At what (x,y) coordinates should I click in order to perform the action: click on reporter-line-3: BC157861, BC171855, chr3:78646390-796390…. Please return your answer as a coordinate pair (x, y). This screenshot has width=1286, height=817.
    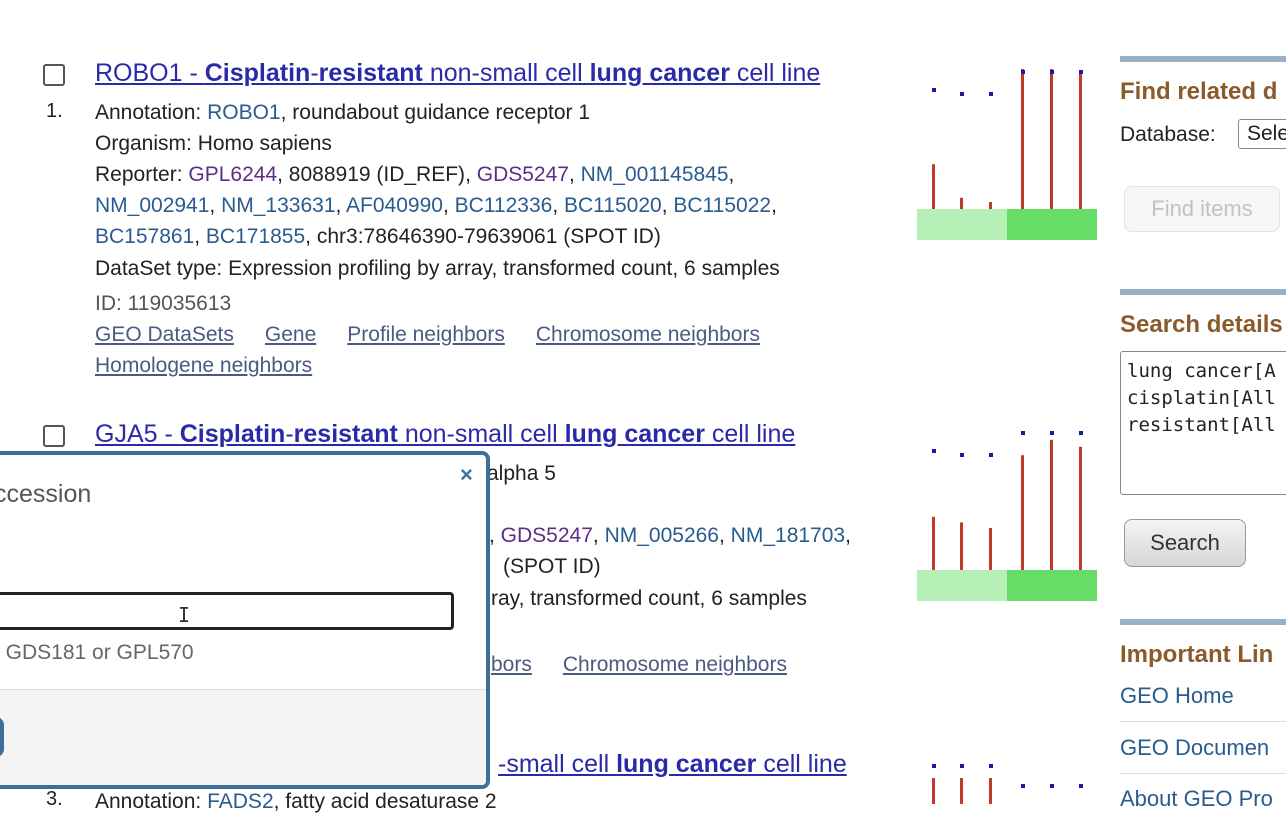
    Looking at the image, I should click on (378, 236).